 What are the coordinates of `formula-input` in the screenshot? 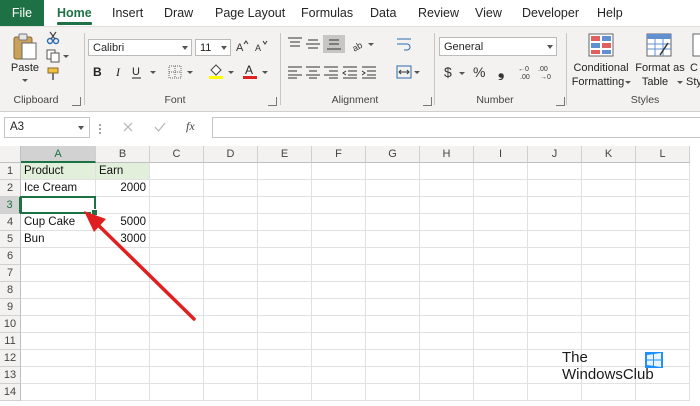 It's located at (456, 127).